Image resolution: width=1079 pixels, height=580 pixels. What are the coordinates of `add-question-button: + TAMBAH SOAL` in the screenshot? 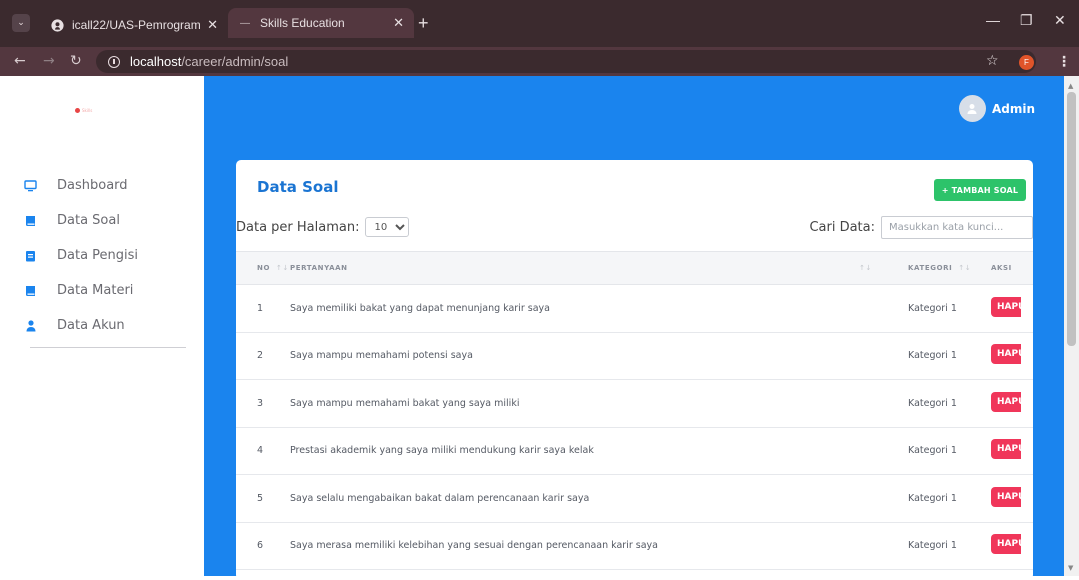 It's located at (980, 190).